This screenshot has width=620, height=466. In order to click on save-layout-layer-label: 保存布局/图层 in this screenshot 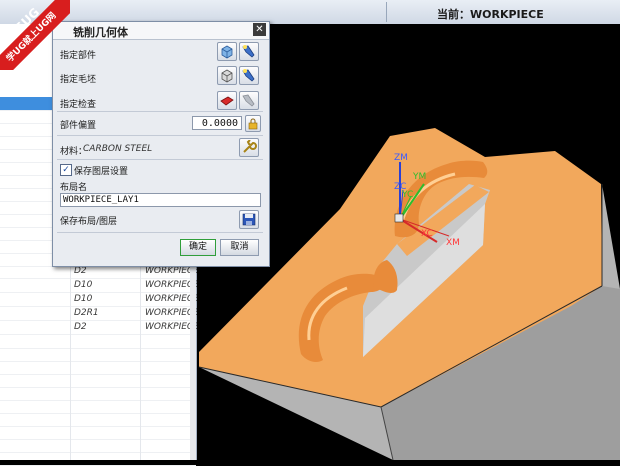, I will do `click(89, 222)`.